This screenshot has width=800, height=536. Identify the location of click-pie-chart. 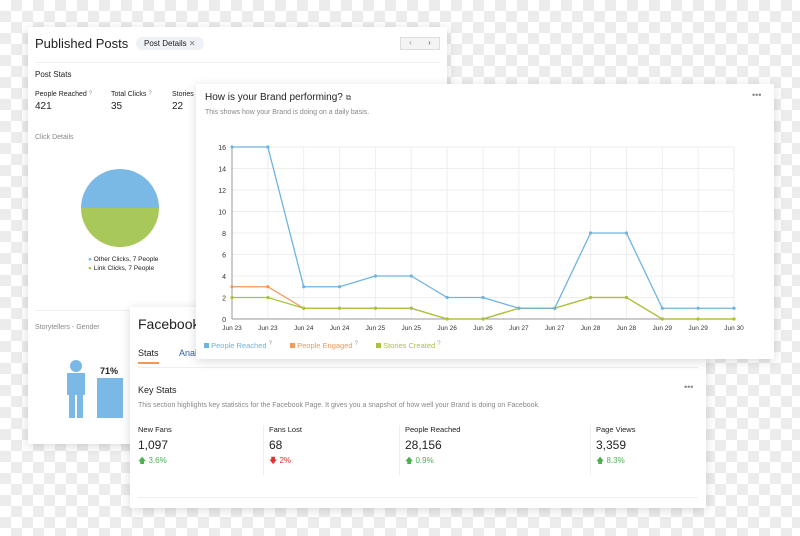
(120, 208).